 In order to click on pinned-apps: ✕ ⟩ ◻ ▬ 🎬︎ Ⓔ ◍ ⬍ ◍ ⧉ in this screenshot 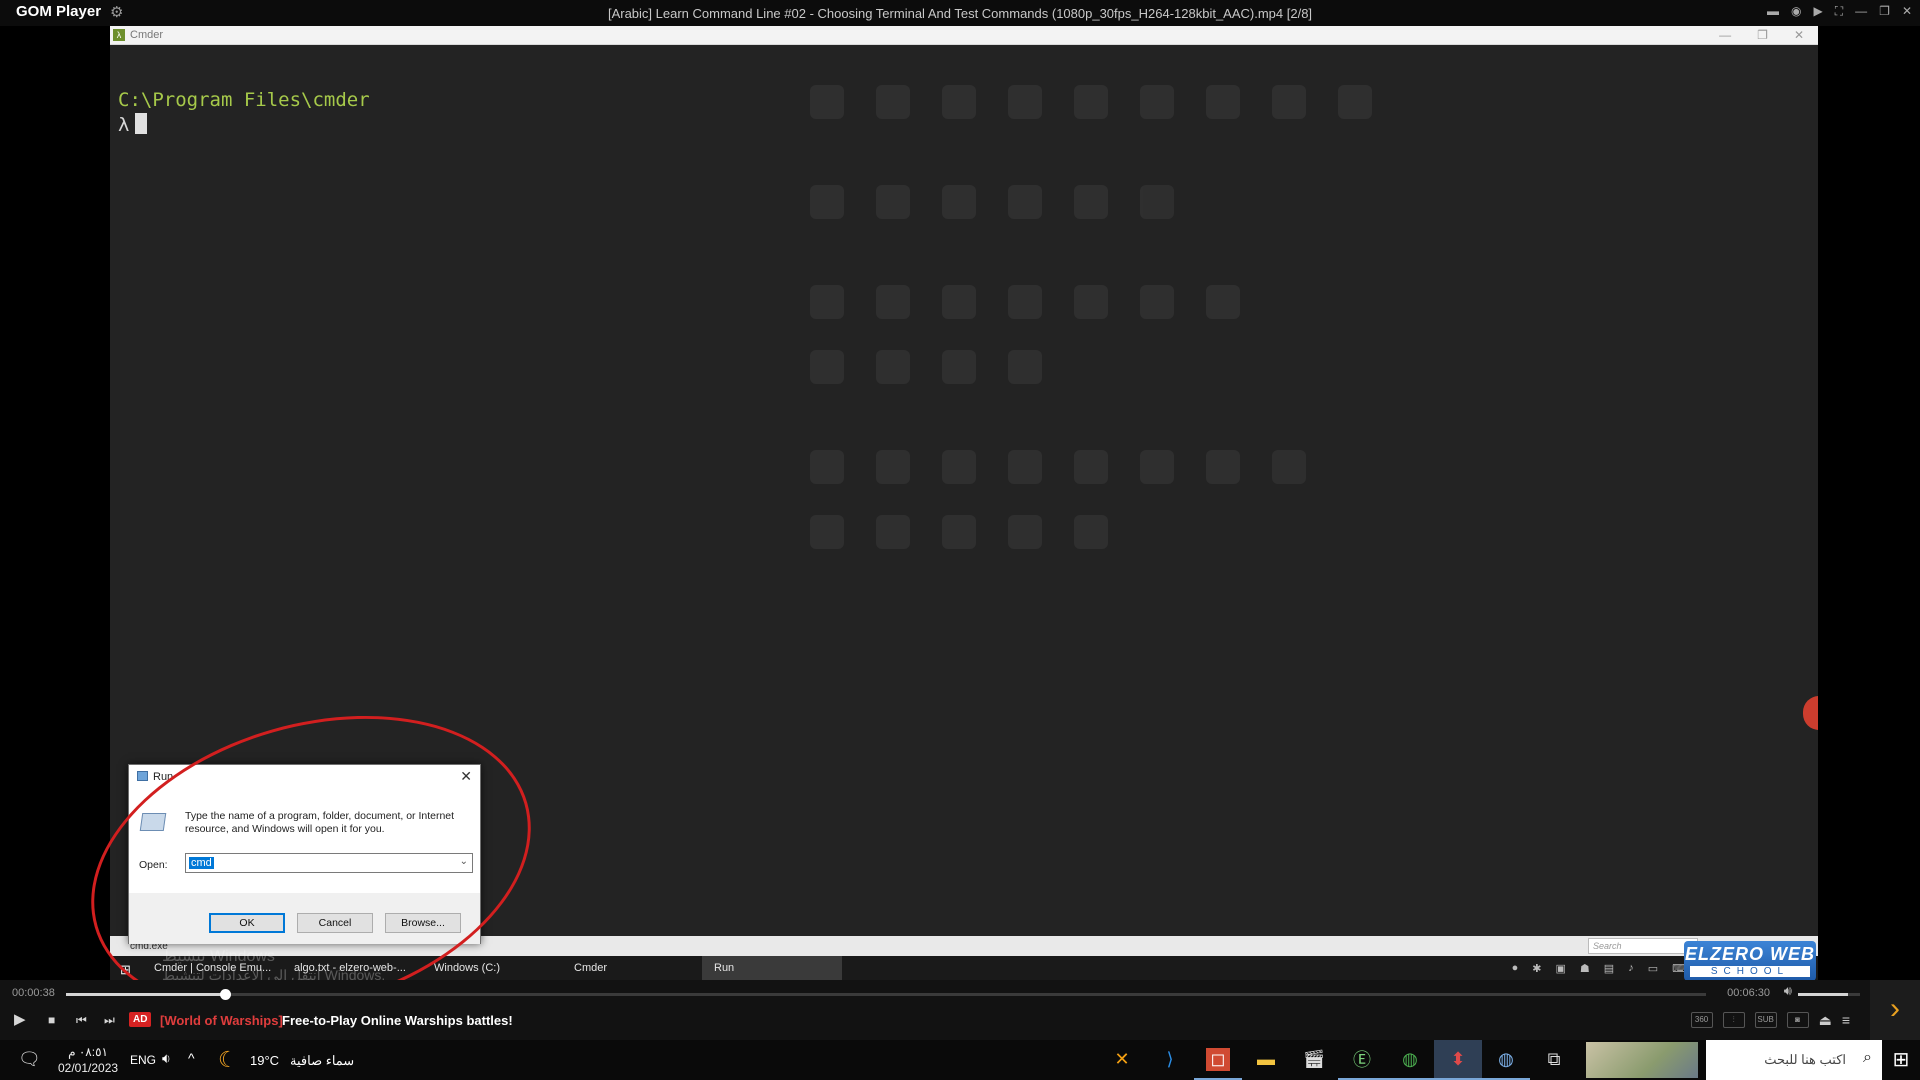, I will do `click(1338, 1060)`.